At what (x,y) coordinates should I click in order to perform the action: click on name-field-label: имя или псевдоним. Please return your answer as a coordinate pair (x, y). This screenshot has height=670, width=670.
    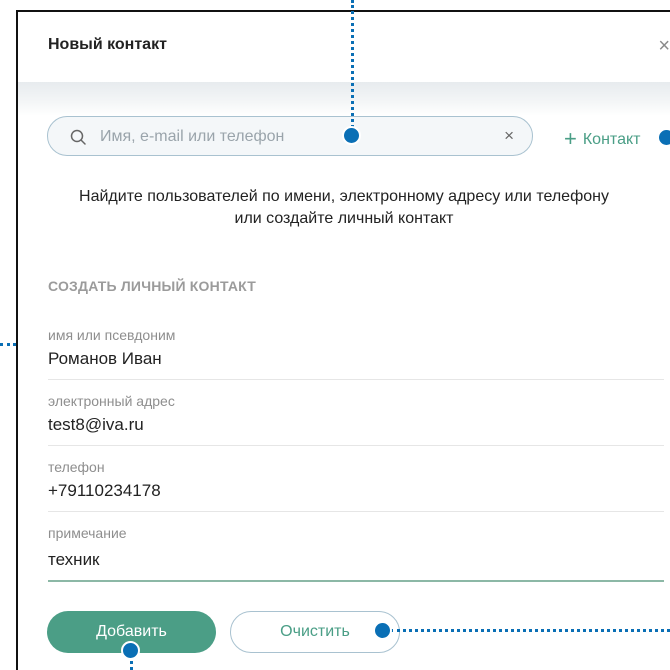
    Looking at the image, I should click on (112, 335).